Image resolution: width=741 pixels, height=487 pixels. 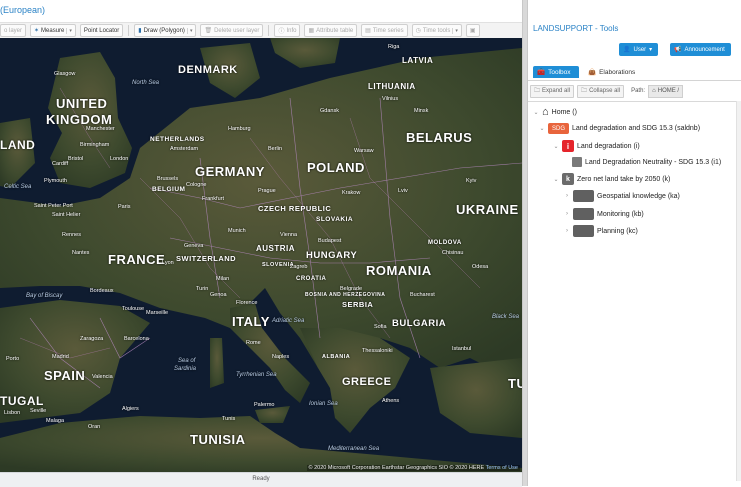 I want to click on city-label: Berlin, so click(x=275, y=149).